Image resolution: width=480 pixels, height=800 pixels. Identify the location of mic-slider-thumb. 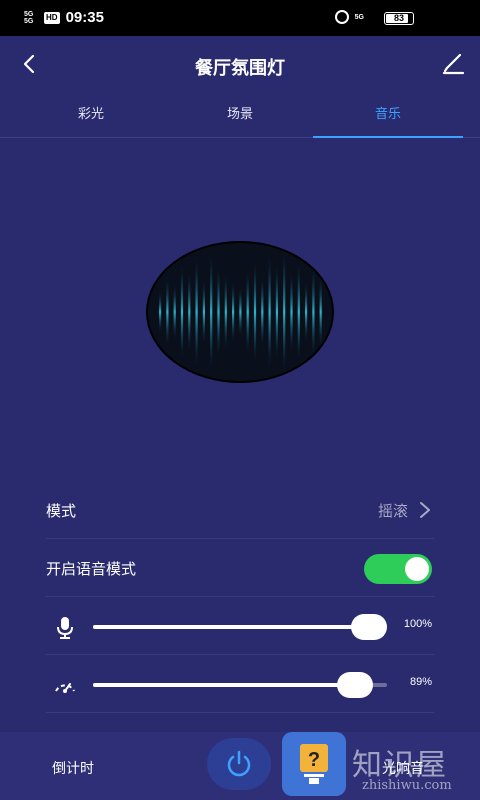
(369, 627).